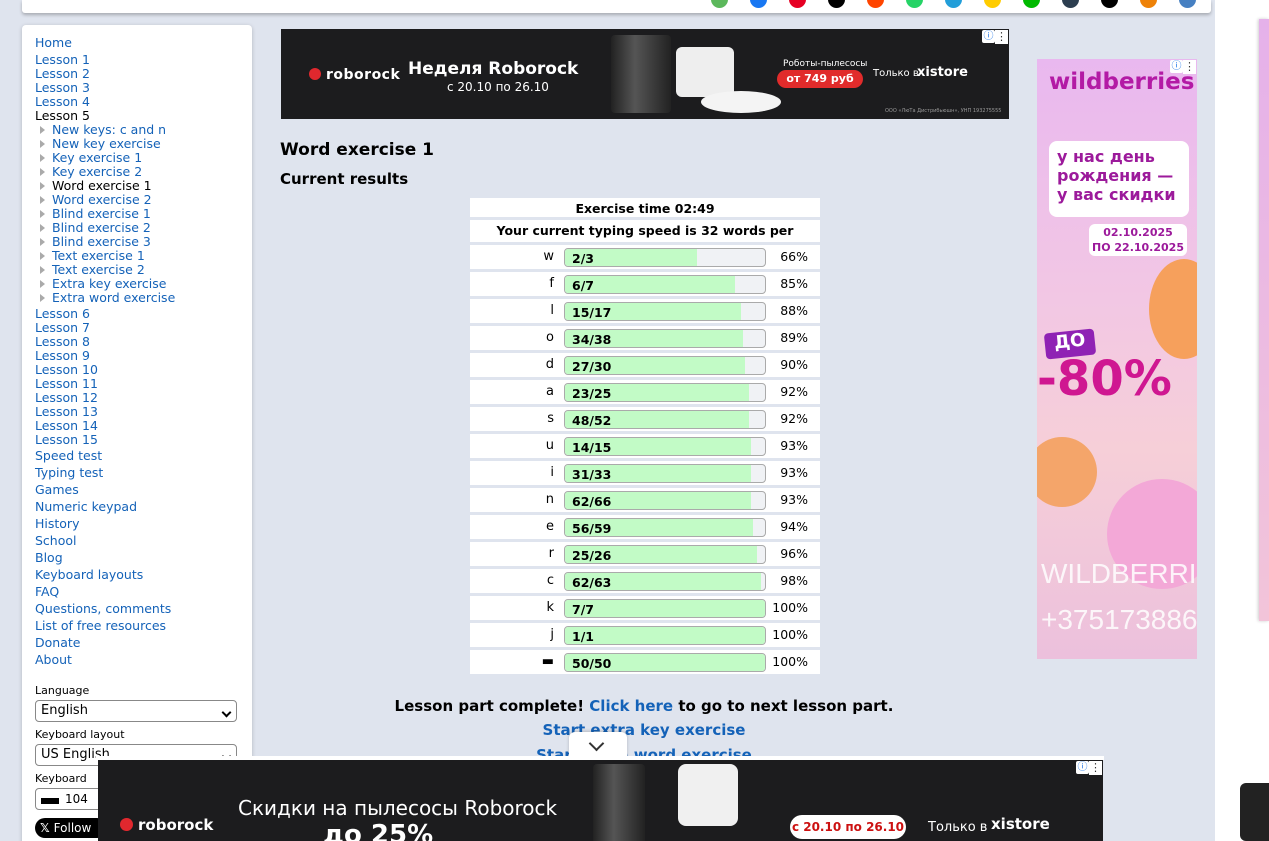 The height and width of the screenshot is (841, 1269). Describe the element at coordinates (143, 661) in the screenshot. I see `sidebar-item: About` at that location.